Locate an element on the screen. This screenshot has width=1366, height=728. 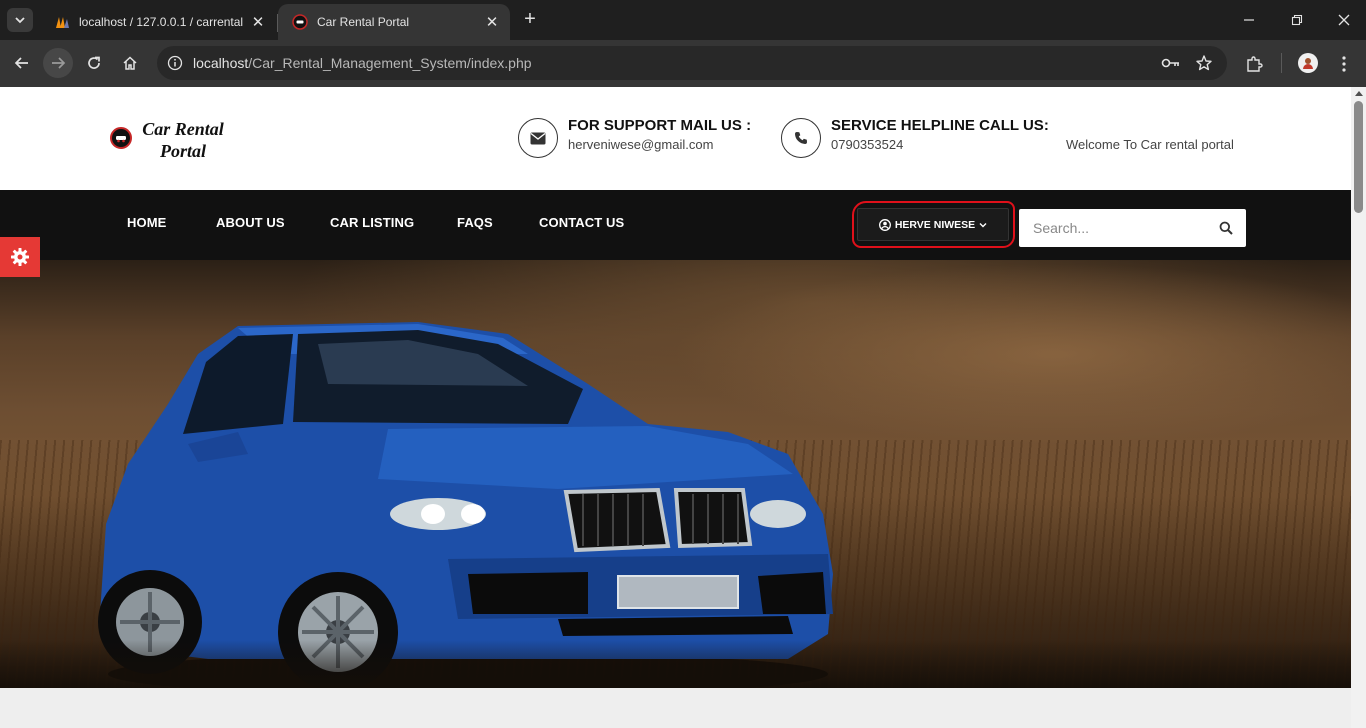
gear-icon is located at coordinates (20, 257).